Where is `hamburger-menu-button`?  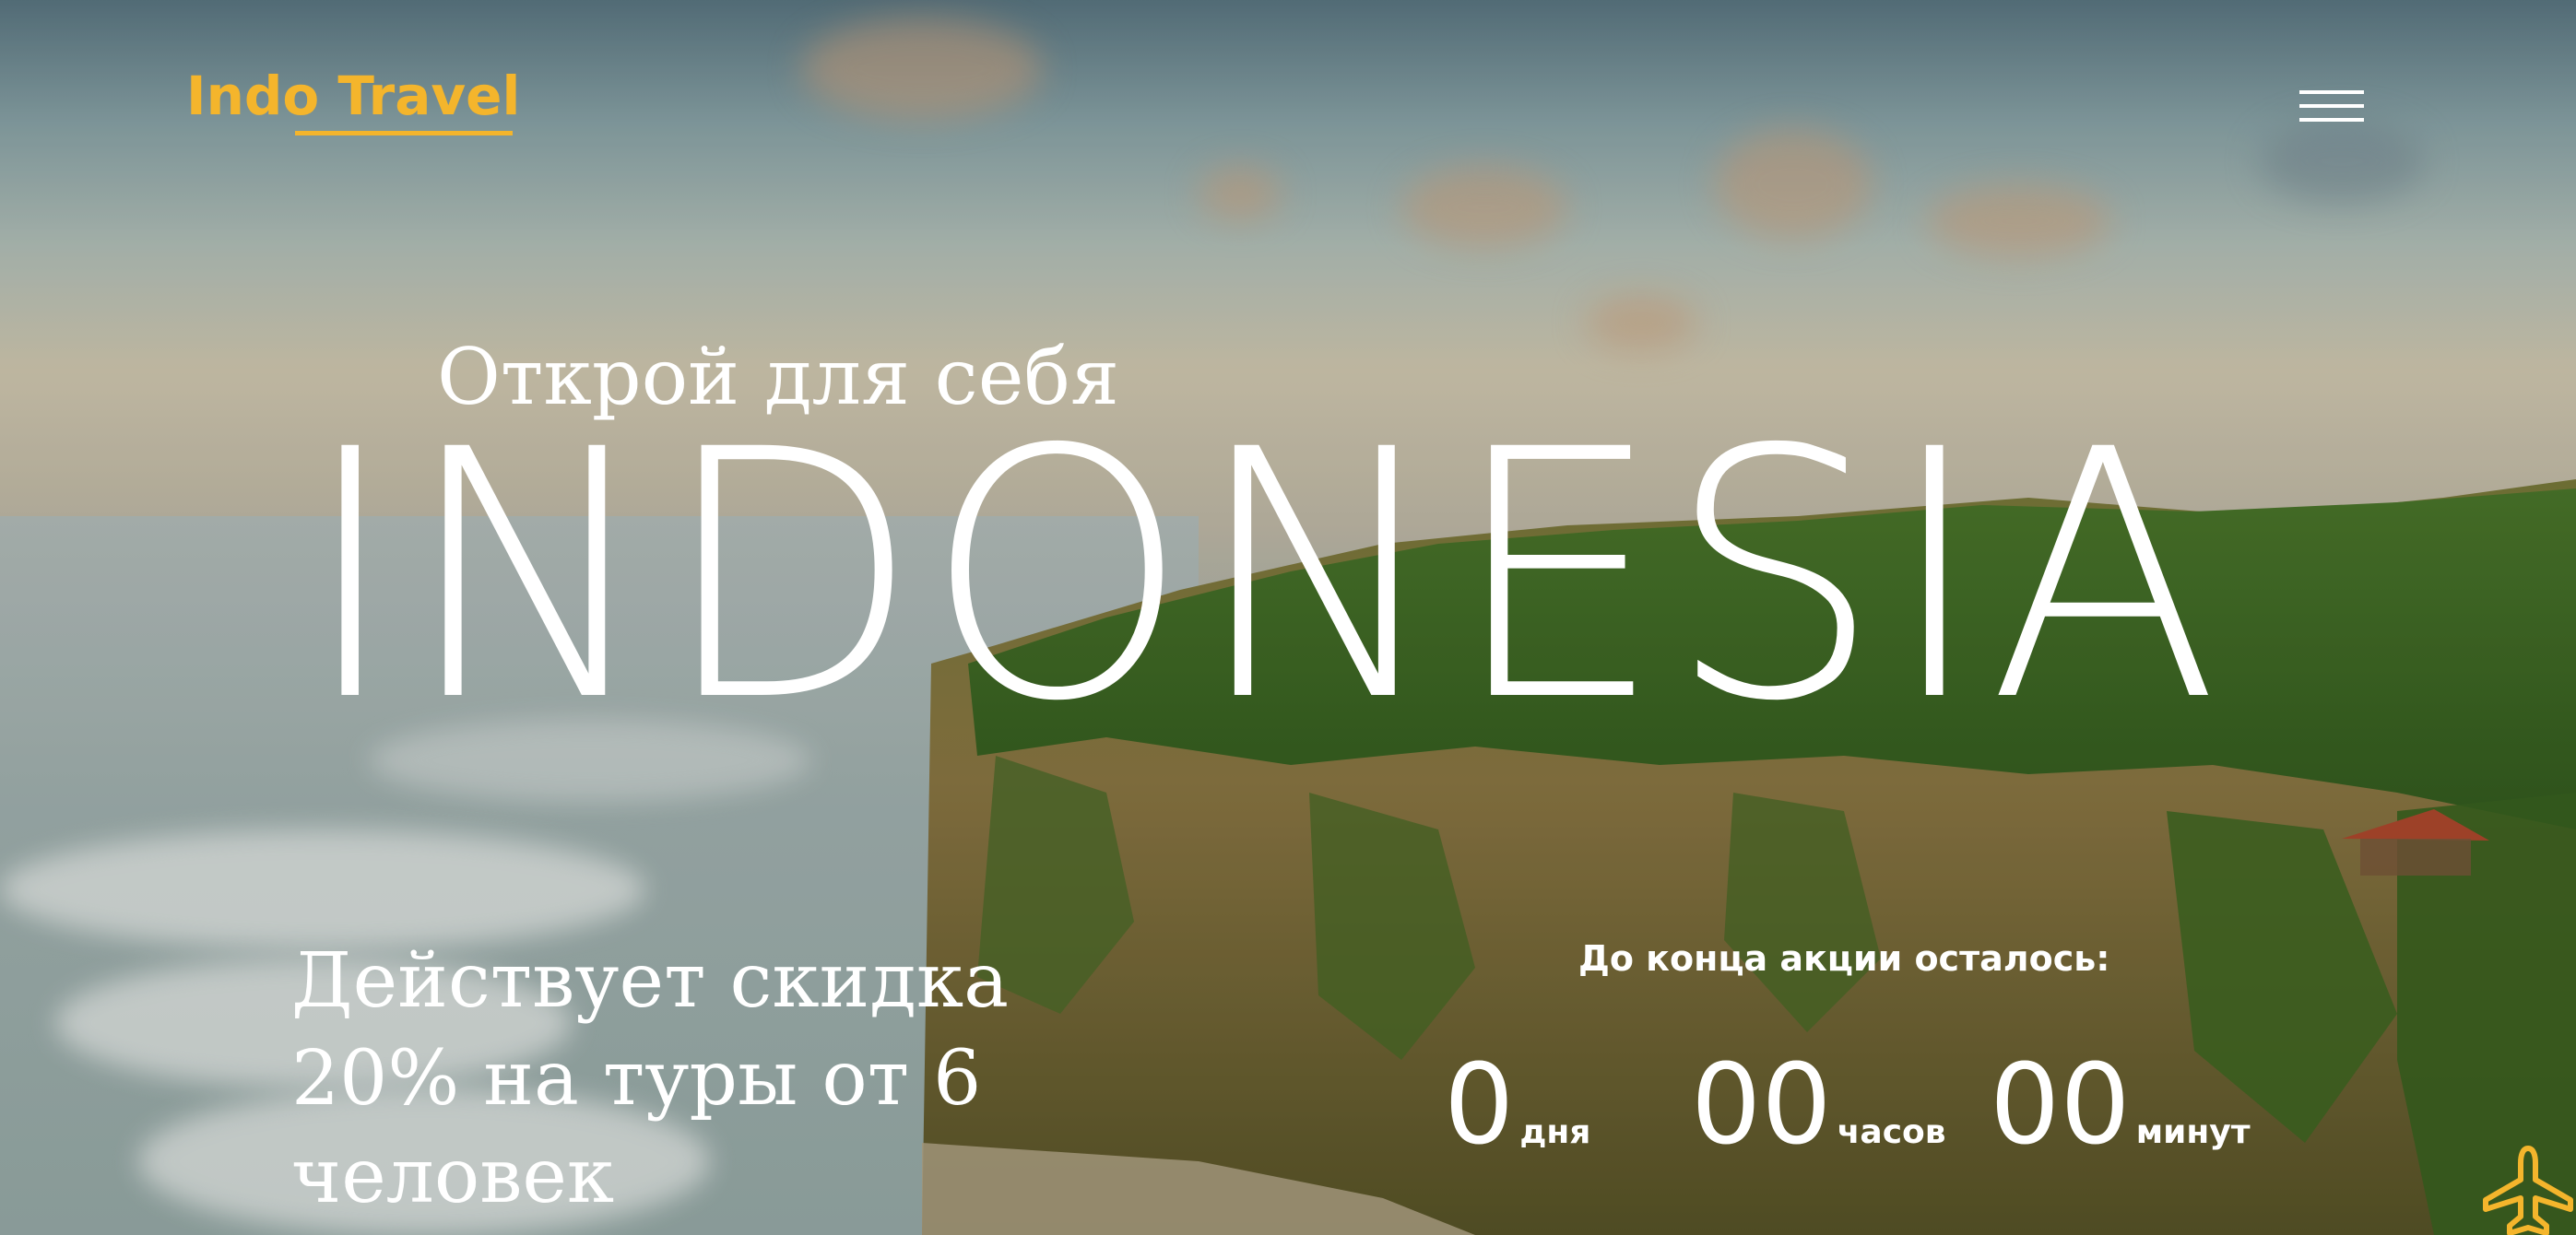
hamburger-menu-button is located at coordinates (2331, 107).